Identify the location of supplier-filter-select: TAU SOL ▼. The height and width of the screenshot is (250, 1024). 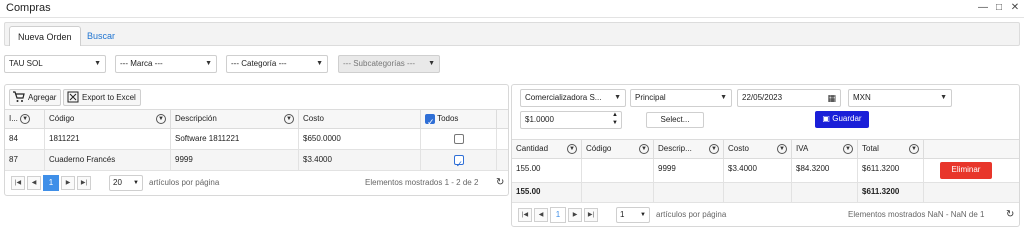
(55, 64).